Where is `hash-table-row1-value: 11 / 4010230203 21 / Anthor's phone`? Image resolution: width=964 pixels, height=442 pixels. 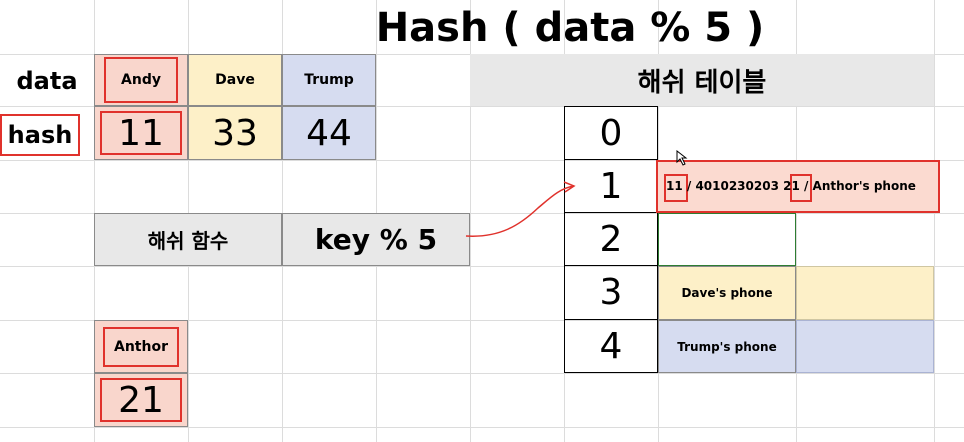
hash-table-row1-value: 11 / 4010230203 21 / Anthor's phone is located at coordinates (798, 186).